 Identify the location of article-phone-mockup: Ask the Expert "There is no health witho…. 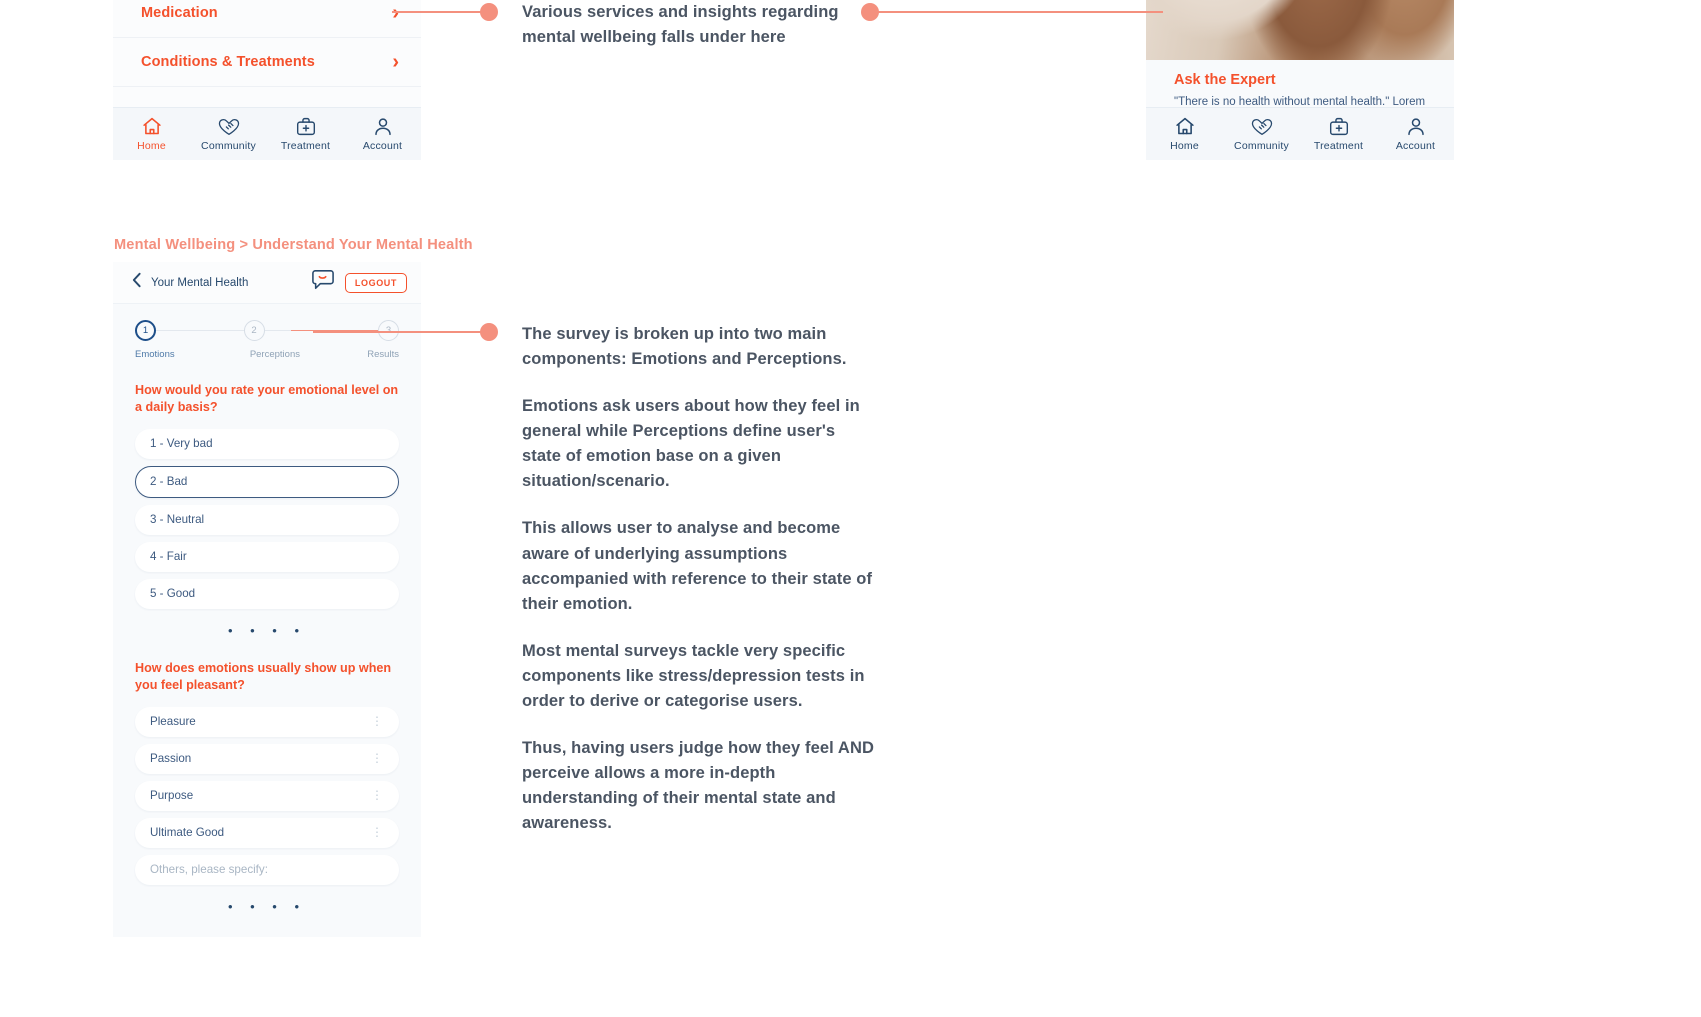
(1300, 80).